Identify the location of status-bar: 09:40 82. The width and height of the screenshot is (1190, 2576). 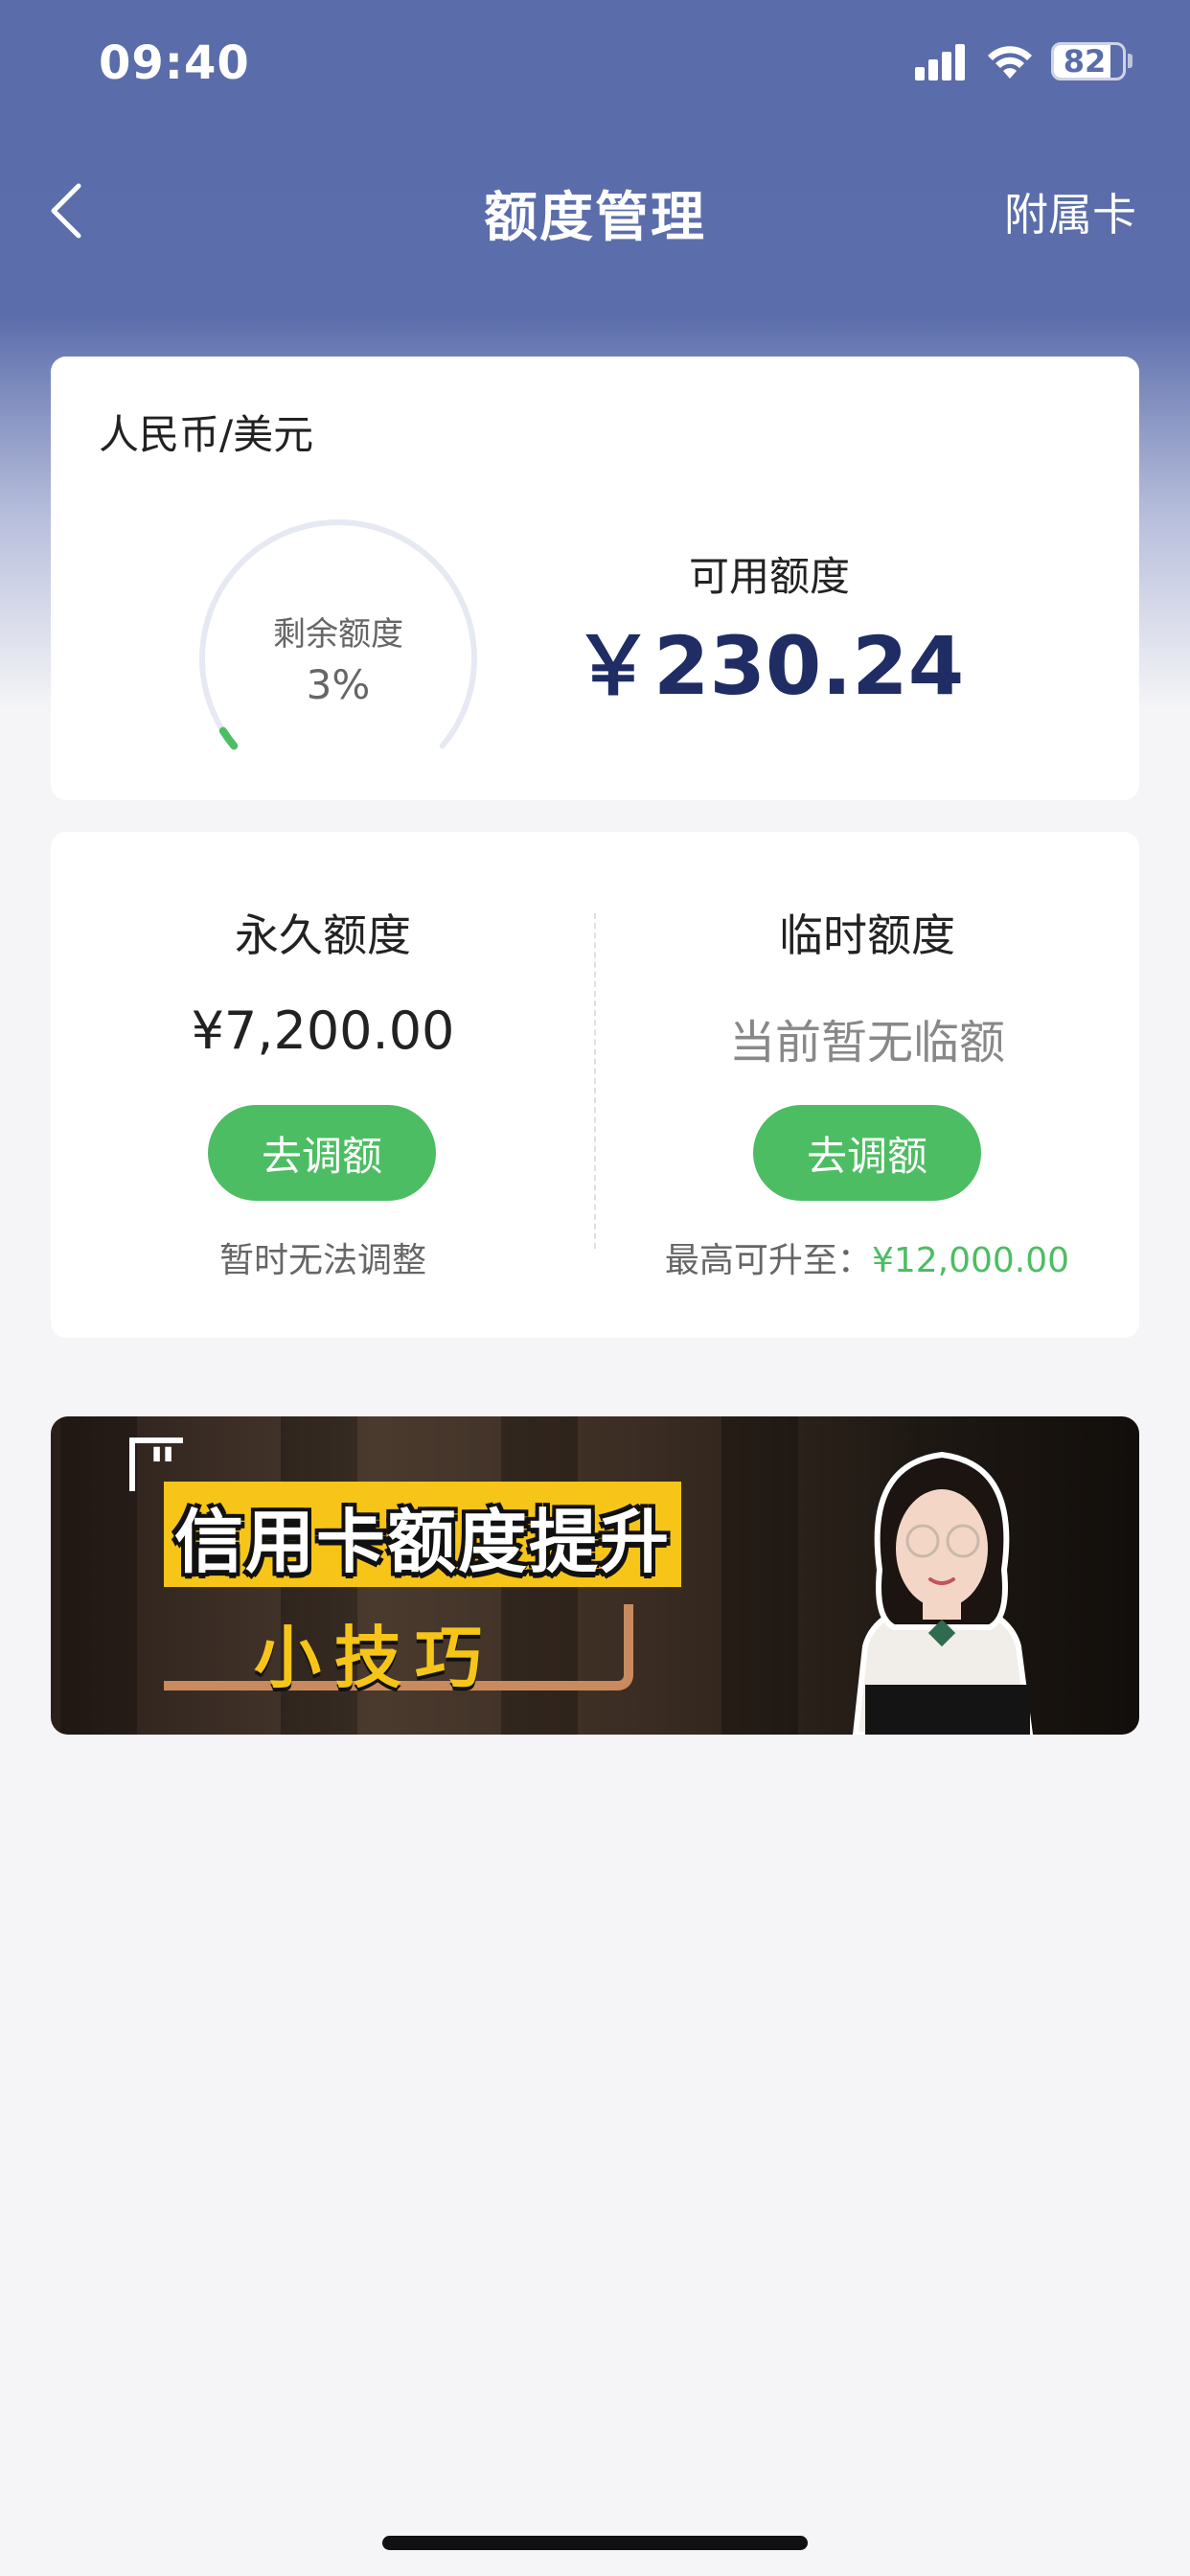
(595, 67).